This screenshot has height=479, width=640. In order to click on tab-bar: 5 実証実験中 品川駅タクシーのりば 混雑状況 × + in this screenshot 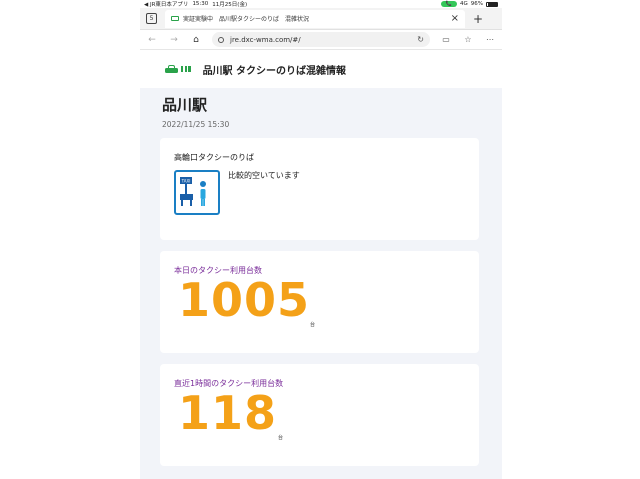, I will do `click(321, 19)`.